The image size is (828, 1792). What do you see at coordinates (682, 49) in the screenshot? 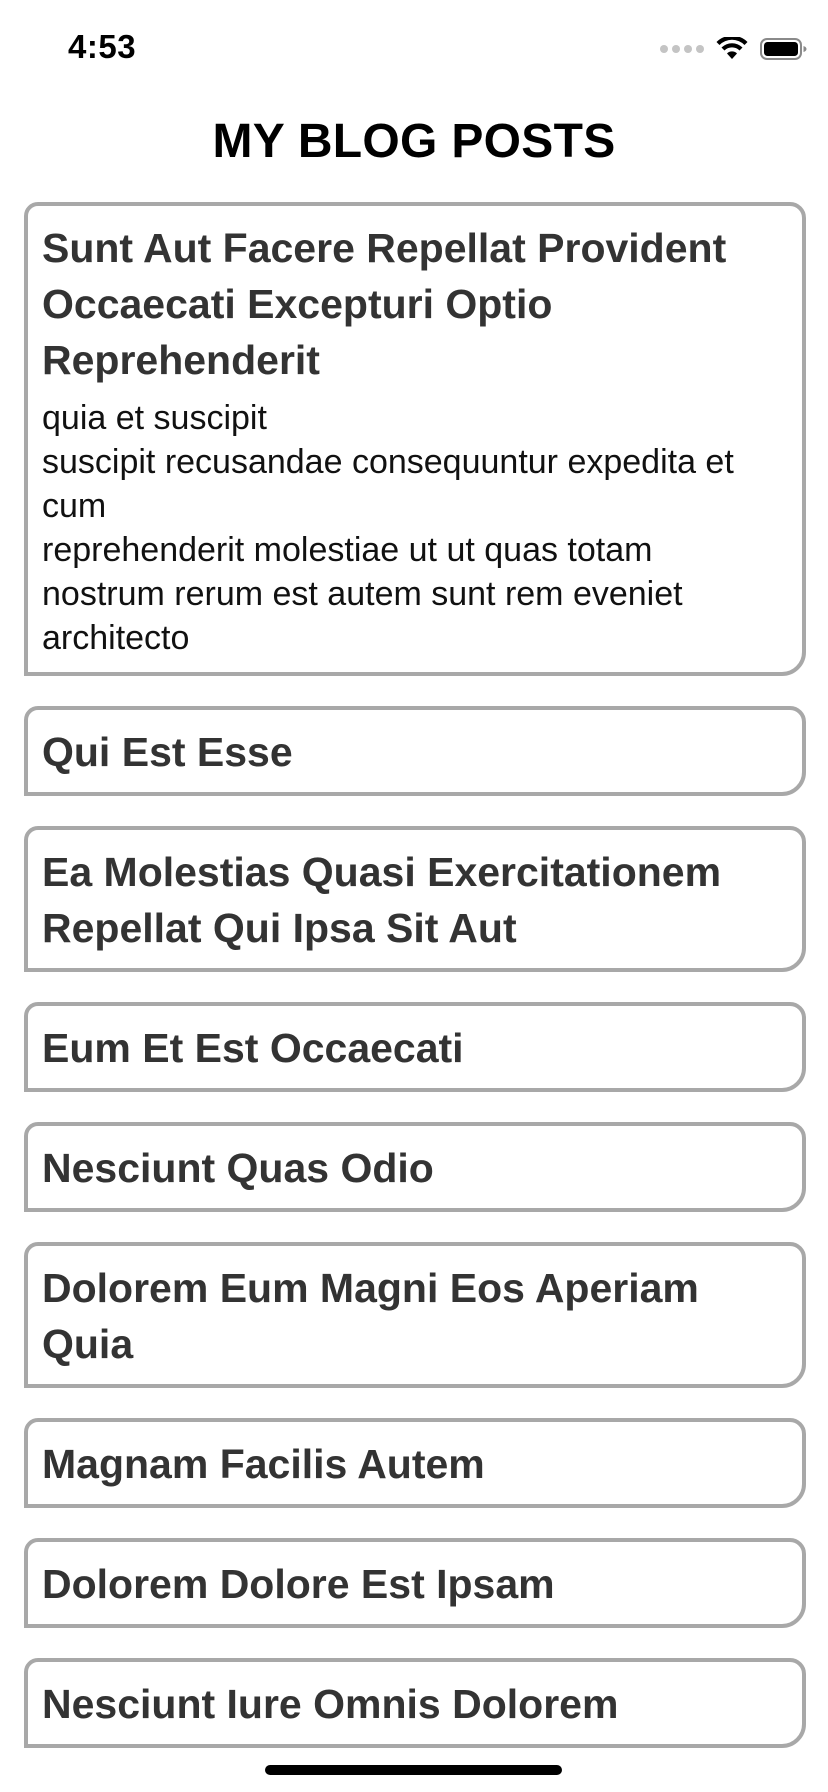
I see `signal-icon` at bounding box center [682, 49].